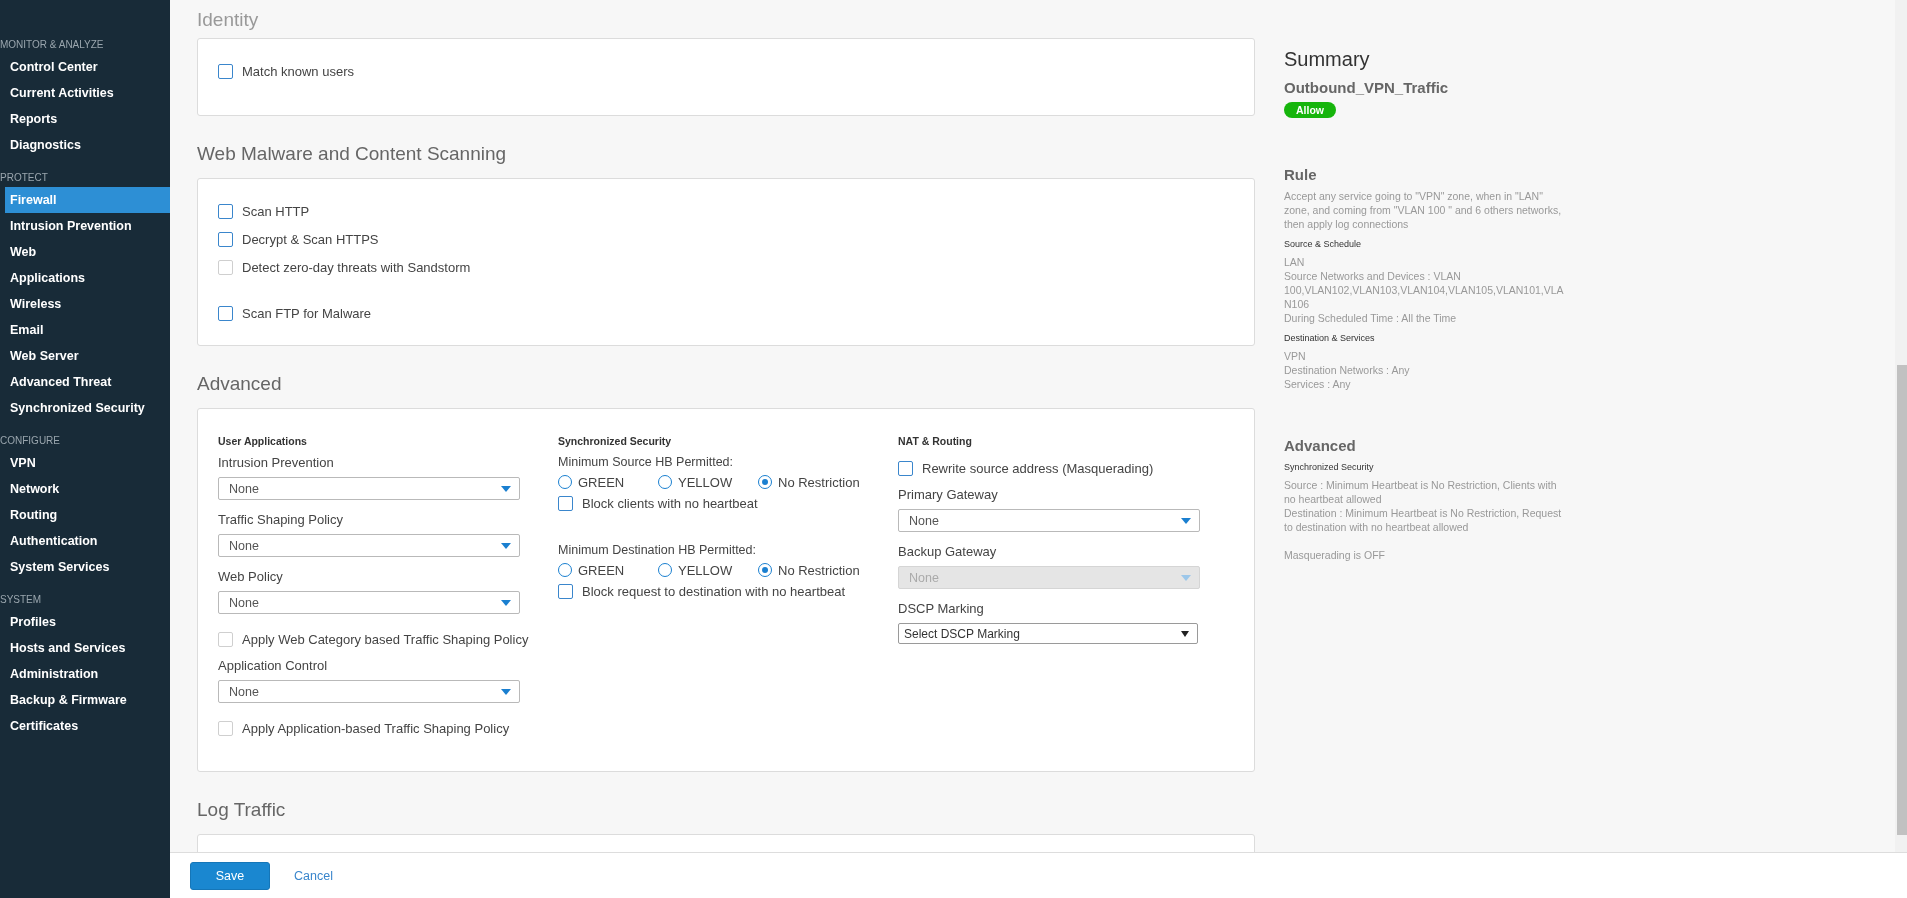 This screenshot has height=898, width=1907. Describe the element at coordinates (1295, 262) in the screenshot. I see `summary-line: LAN` at that location.